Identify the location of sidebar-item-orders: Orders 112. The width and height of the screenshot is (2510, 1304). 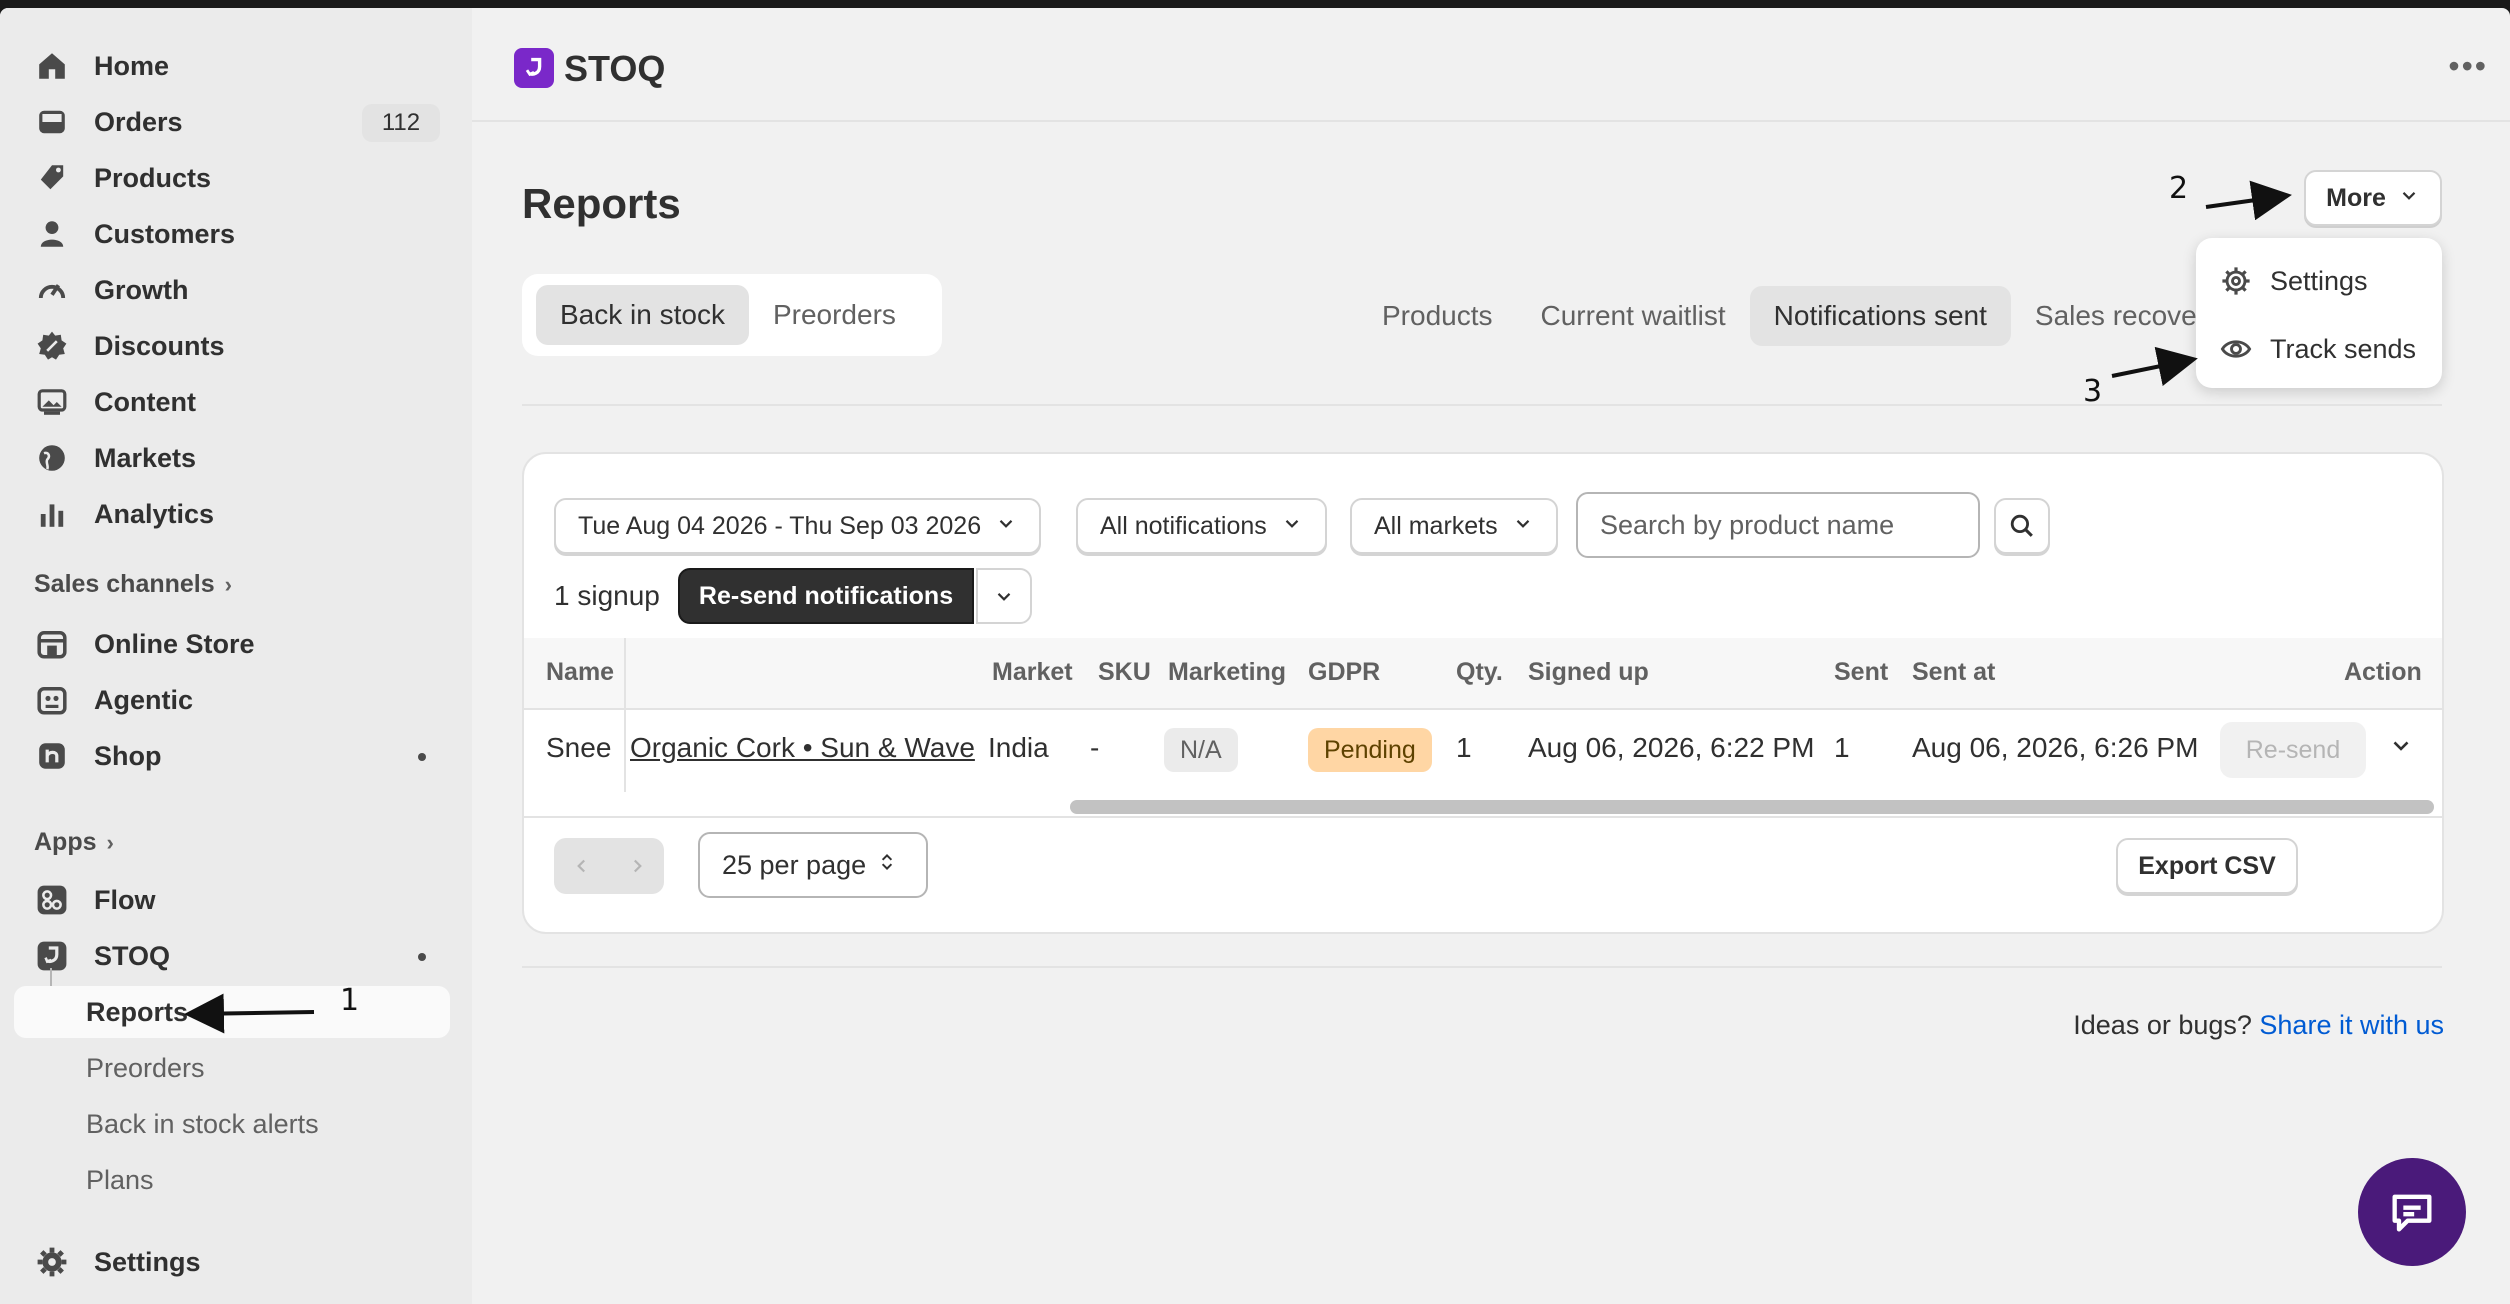
(232, 122).